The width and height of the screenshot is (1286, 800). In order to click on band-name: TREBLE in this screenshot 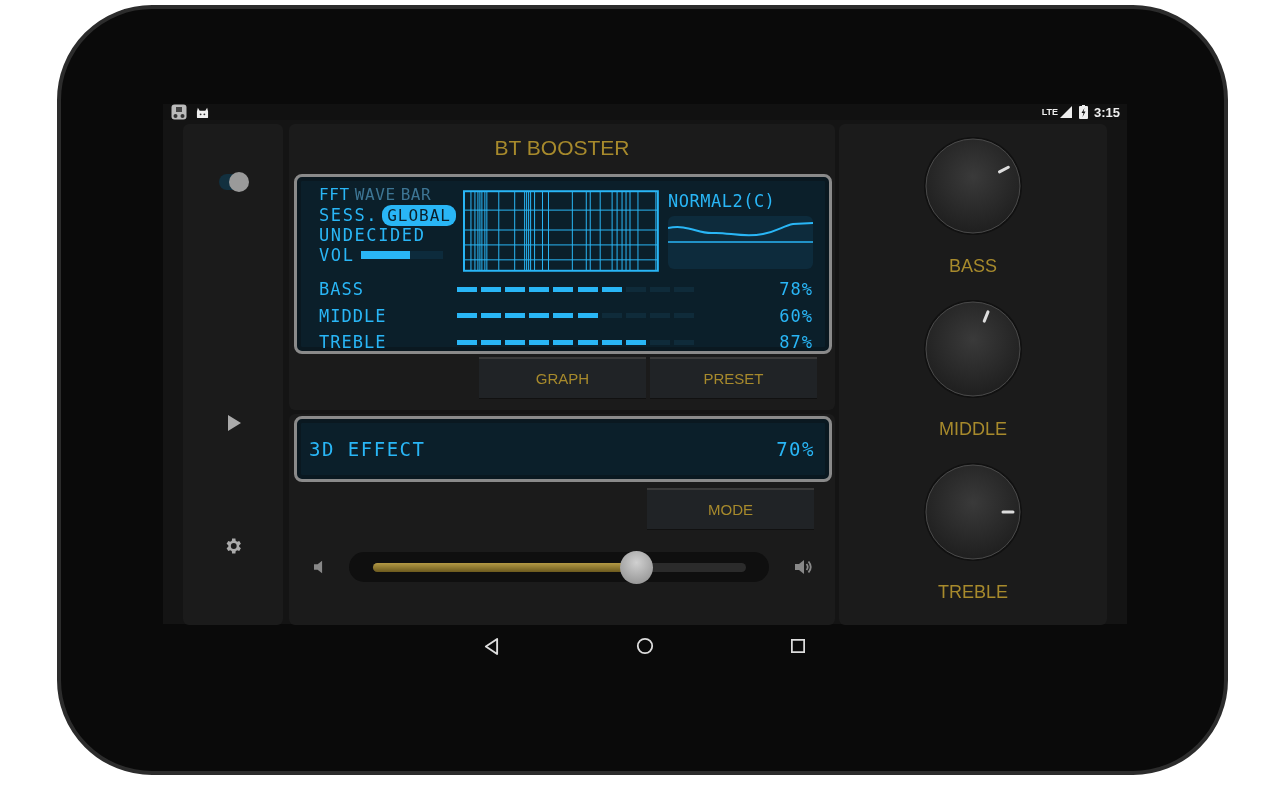, I will do `click(353, 342)`.